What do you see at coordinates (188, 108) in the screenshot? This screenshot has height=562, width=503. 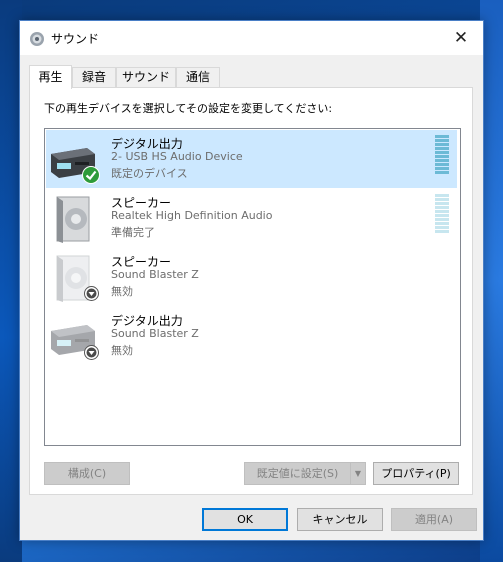 I see `instruction-text: 下の再生デバイスを選択してその設定を変更してください:` at bounding box center [188, 108].